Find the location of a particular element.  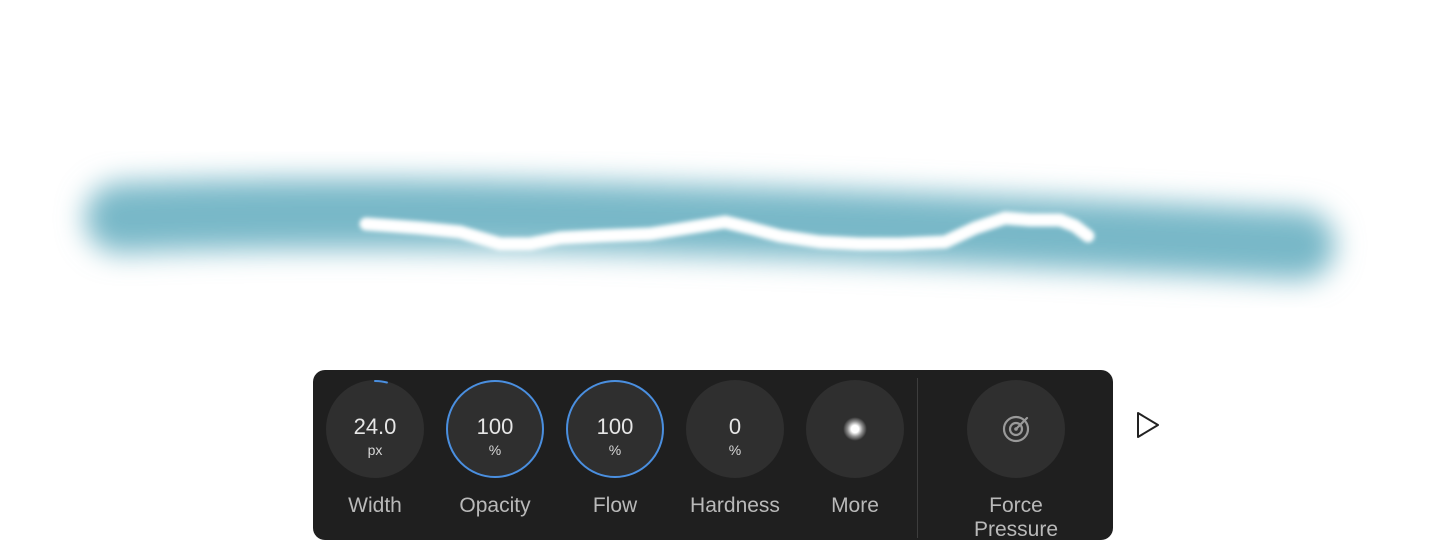

flow-unit: % is located at coordinates (615, 450).